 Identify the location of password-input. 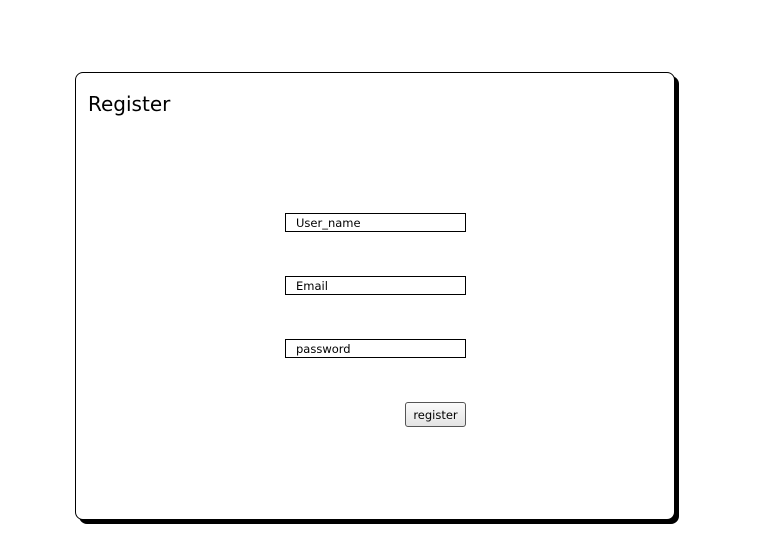
(375, 348).